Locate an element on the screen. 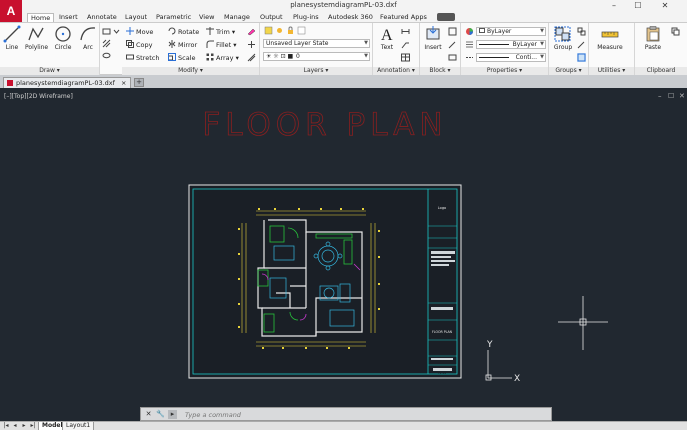 This screenshot has height=430, width=687. rectangle-icon is located at coordinates (106, 31).